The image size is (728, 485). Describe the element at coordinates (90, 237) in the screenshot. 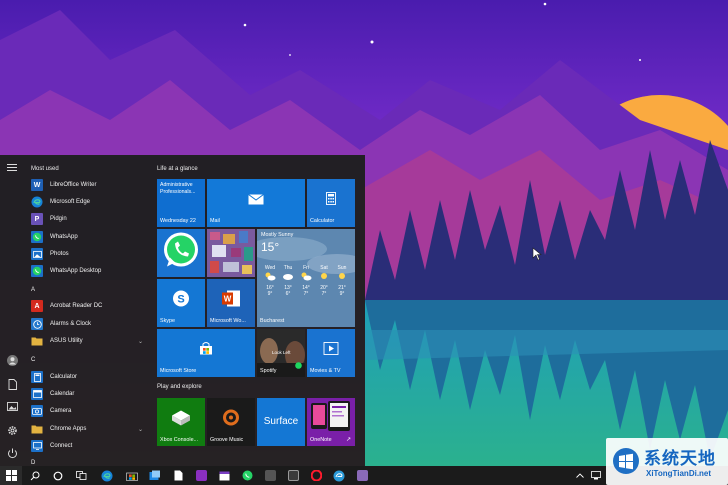

I see `app-whatsapp: WhatsApp` at that location.